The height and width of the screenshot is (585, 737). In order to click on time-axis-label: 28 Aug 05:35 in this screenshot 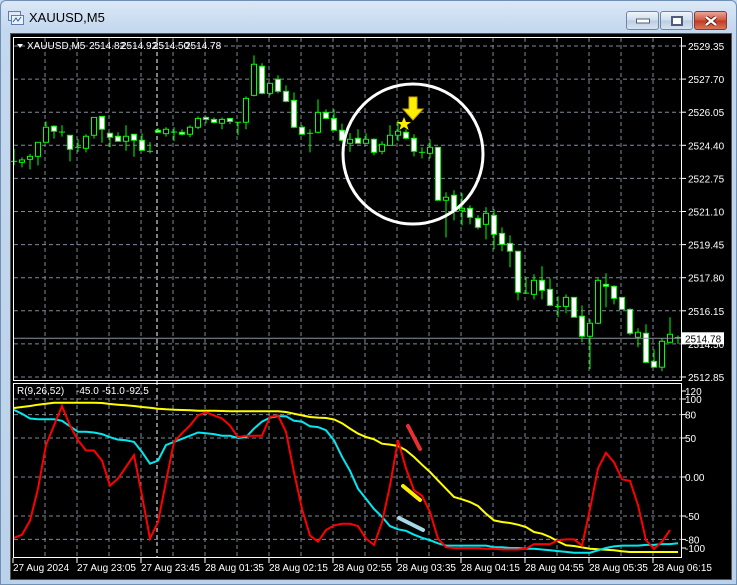, I will do `click(618, 568)`.